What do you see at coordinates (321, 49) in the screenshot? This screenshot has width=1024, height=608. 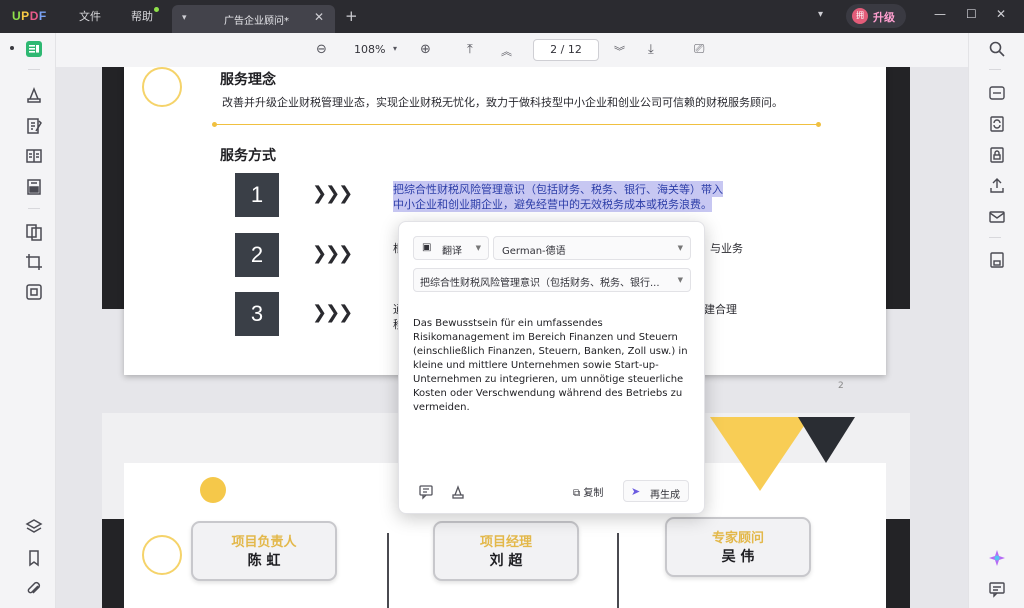 I see `zoom-out-icon: ⊖` at bounding box center [321, 49].